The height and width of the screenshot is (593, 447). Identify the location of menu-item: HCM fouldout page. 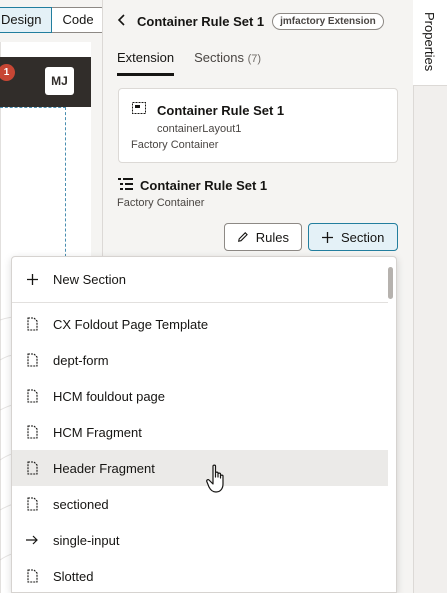
(200, 396).